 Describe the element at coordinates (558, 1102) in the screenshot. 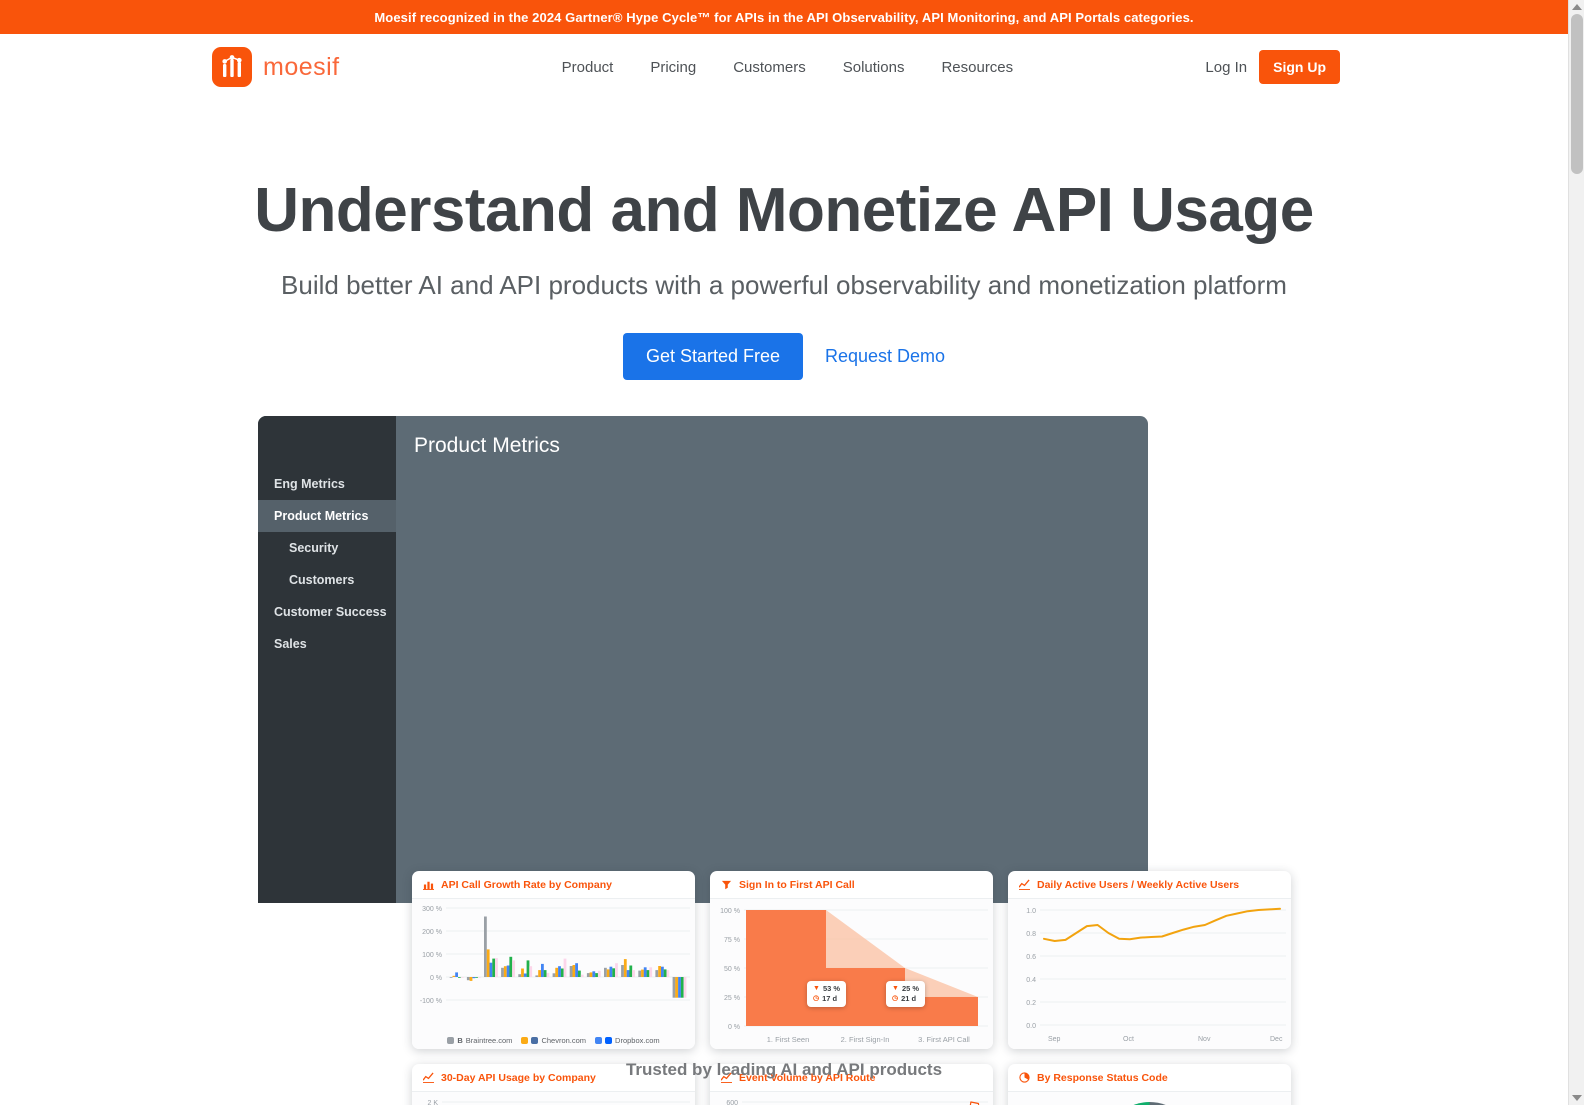

I see `usage-line-chart: 2 K 1 K 0 Sep Oct Nov Dec` at that location.